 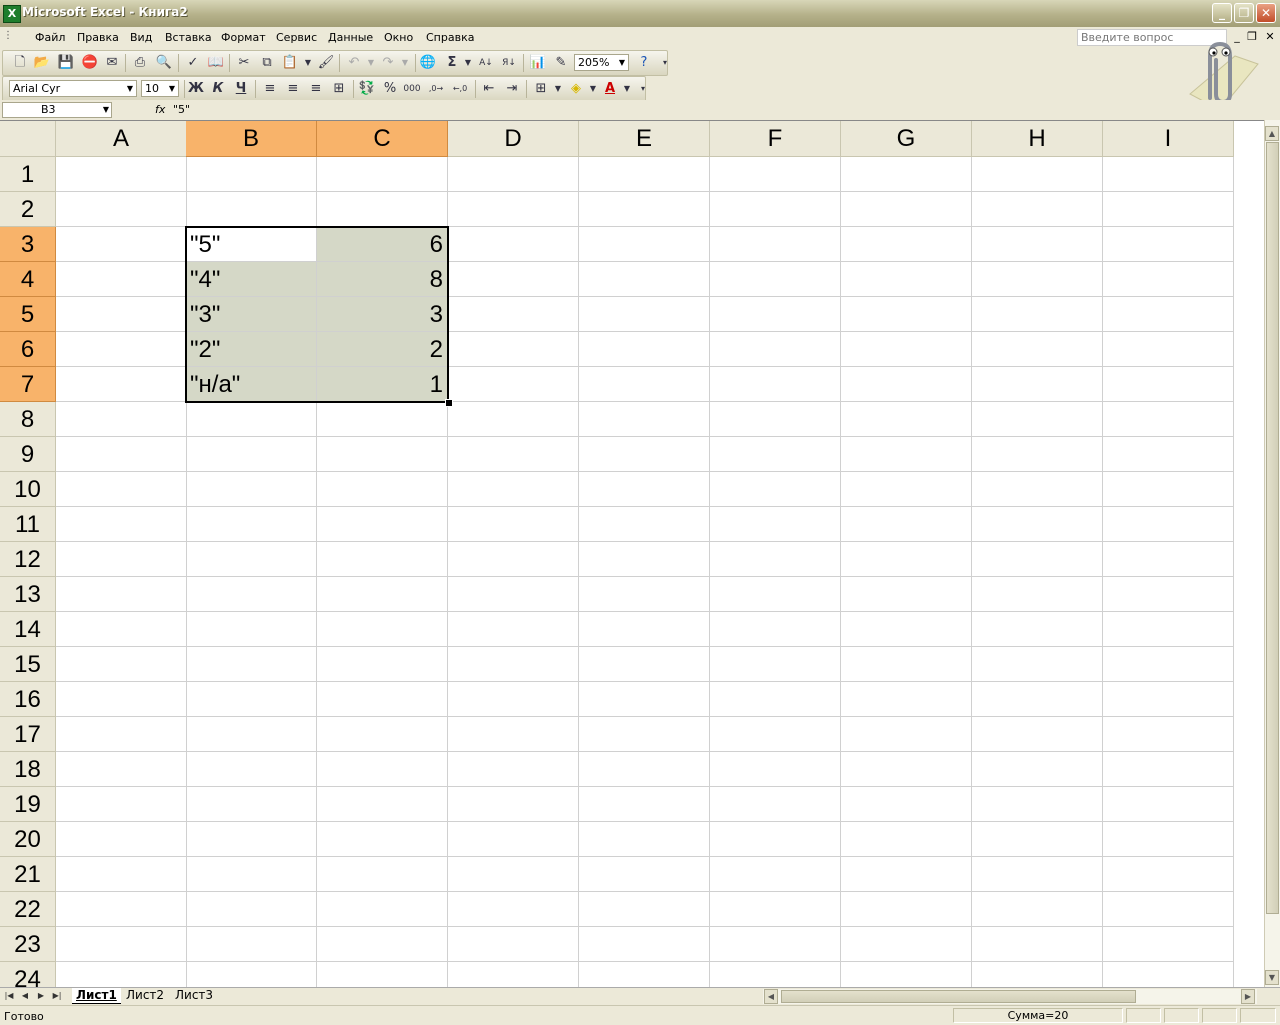 I want to click on decrease-indent-icon: ⇤, so click(x=489, y=89).